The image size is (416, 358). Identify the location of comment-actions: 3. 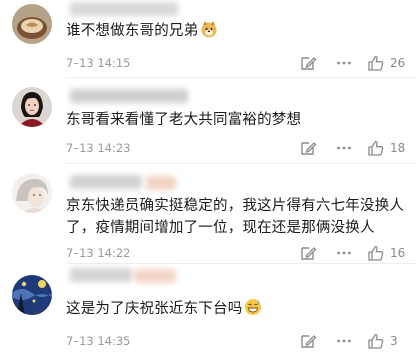
(352, 341).